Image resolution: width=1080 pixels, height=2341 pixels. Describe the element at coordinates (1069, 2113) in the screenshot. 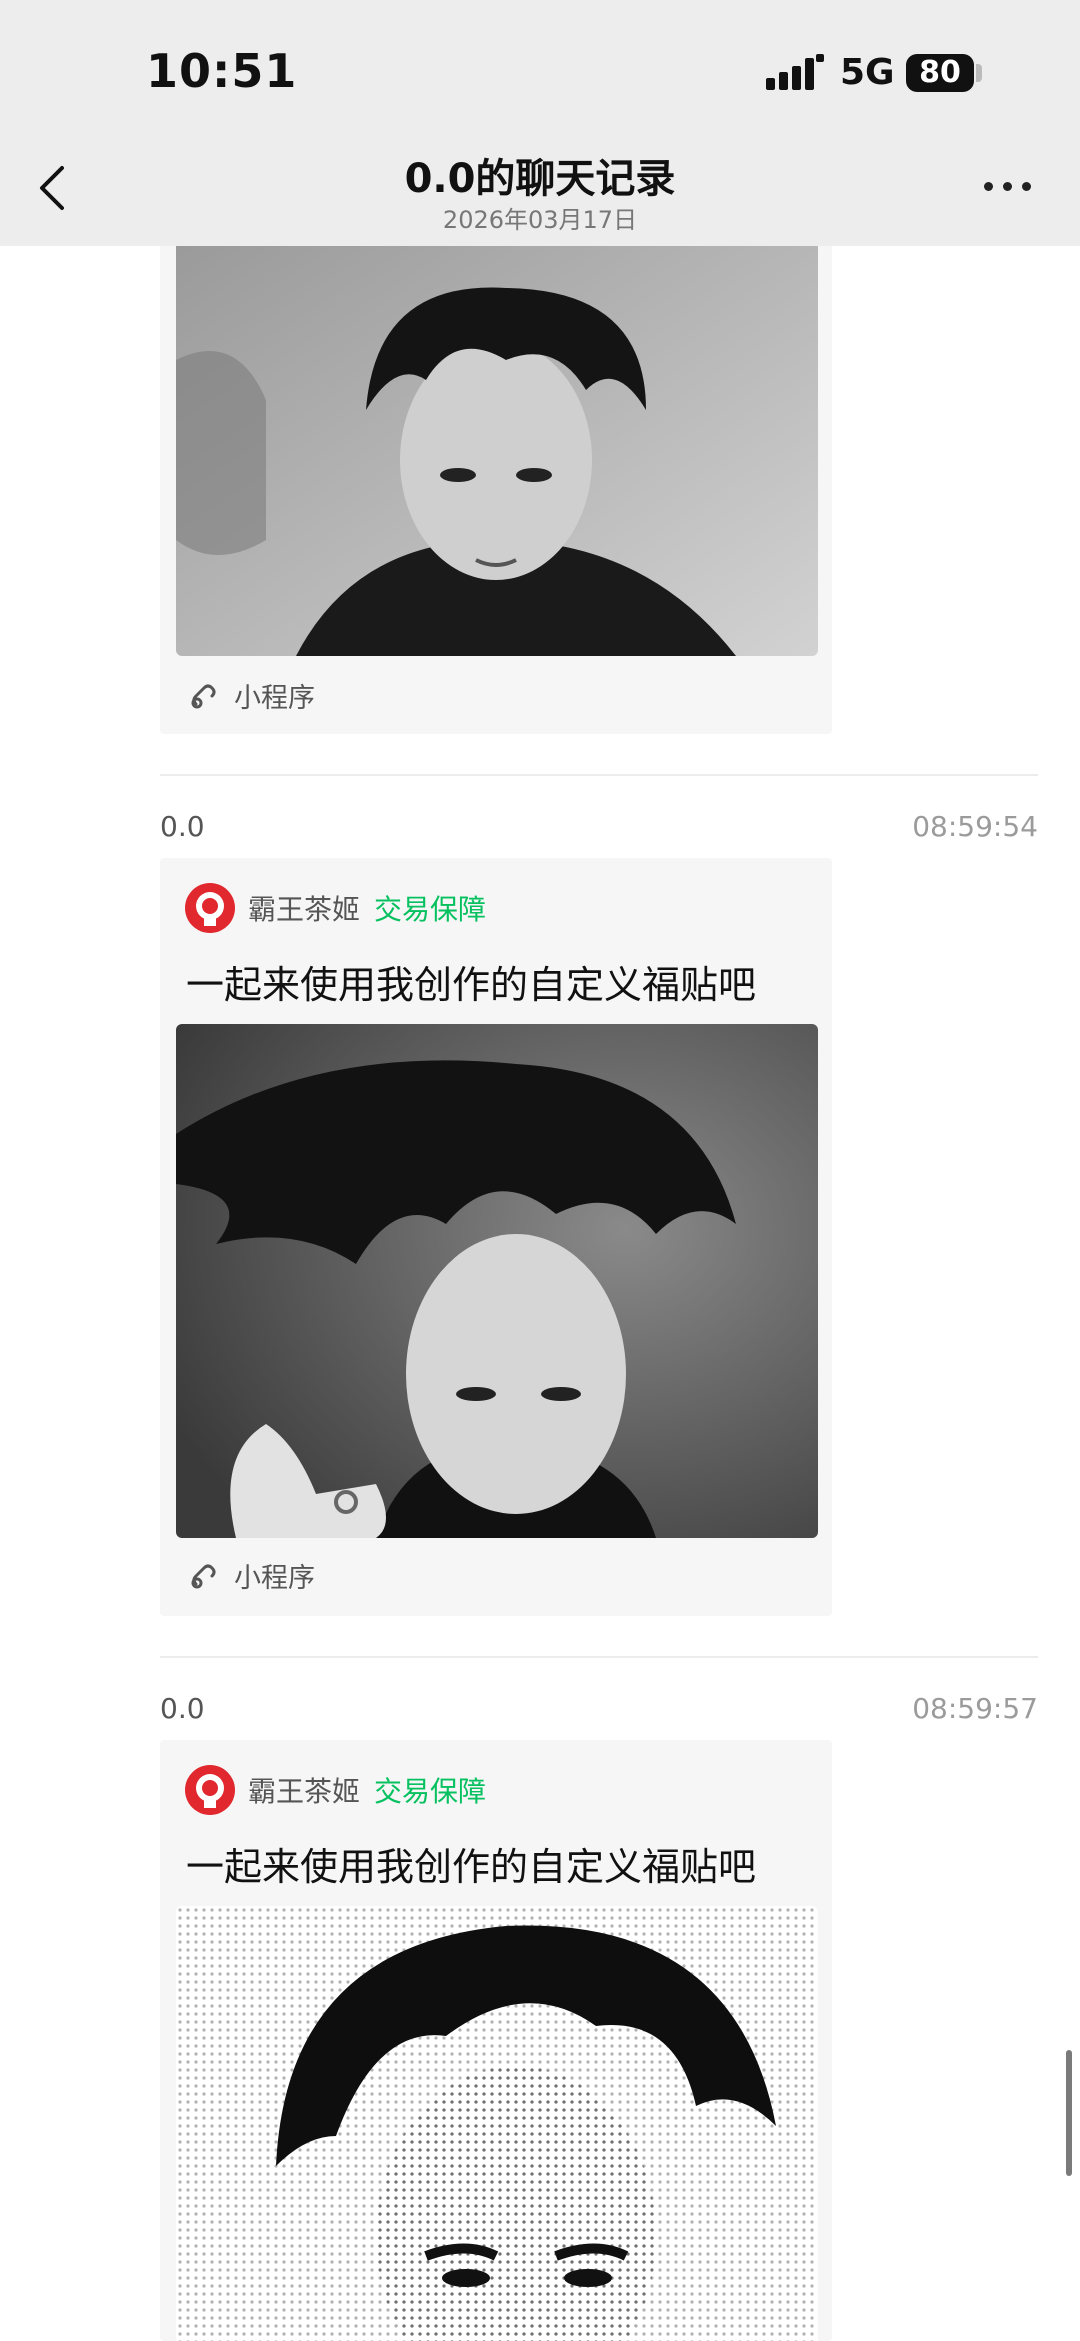

I see `scrollbar` at that location.